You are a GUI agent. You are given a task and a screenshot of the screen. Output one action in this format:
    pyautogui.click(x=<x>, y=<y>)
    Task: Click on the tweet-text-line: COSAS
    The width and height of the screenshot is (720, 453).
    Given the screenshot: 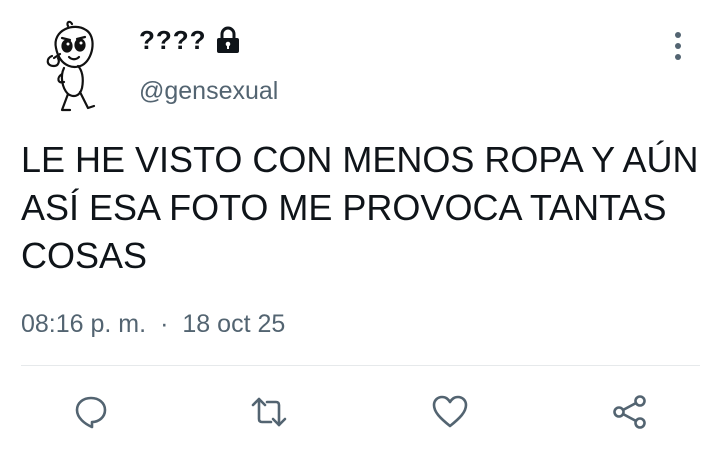 What is the action you would take?
    pyautogui.click(x=84, y=255)
    